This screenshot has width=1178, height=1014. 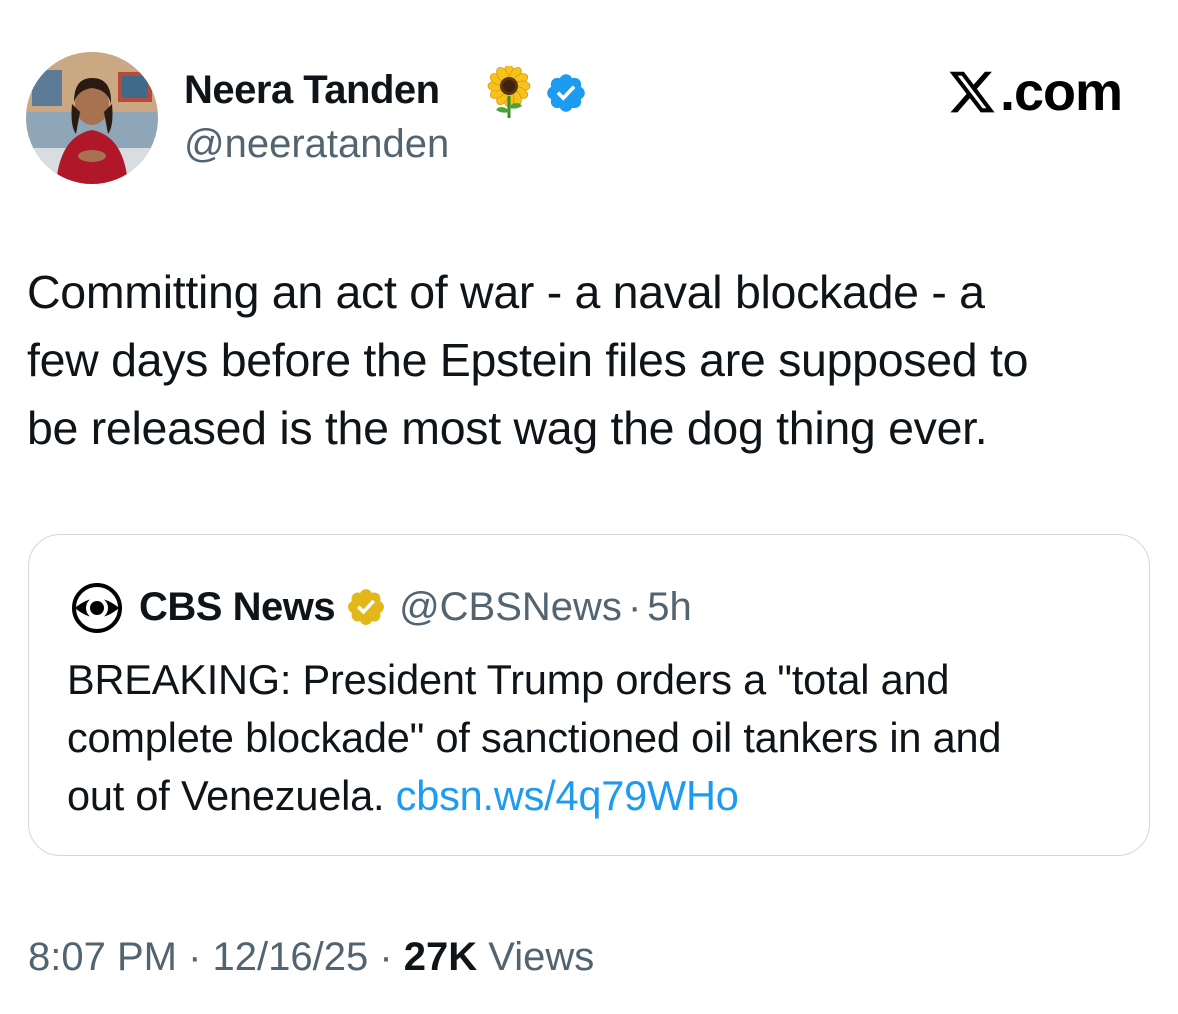 I want to click on cbs-eye-logo-icon, so click(x=97, y=608).